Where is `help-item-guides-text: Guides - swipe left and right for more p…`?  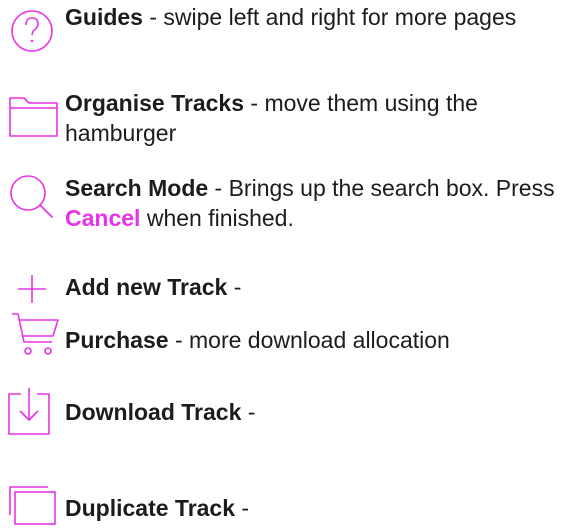 help-item-guides-text: Guides - swipe left and right for more p… is located at coordinates (312, 17).